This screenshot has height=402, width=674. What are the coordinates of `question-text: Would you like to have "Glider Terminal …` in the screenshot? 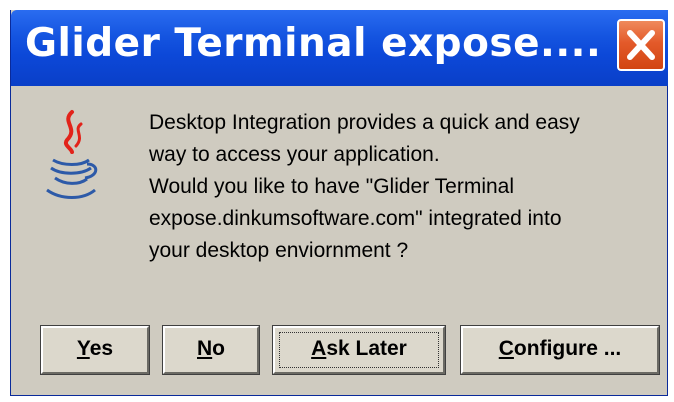 It's located at (355, 219).